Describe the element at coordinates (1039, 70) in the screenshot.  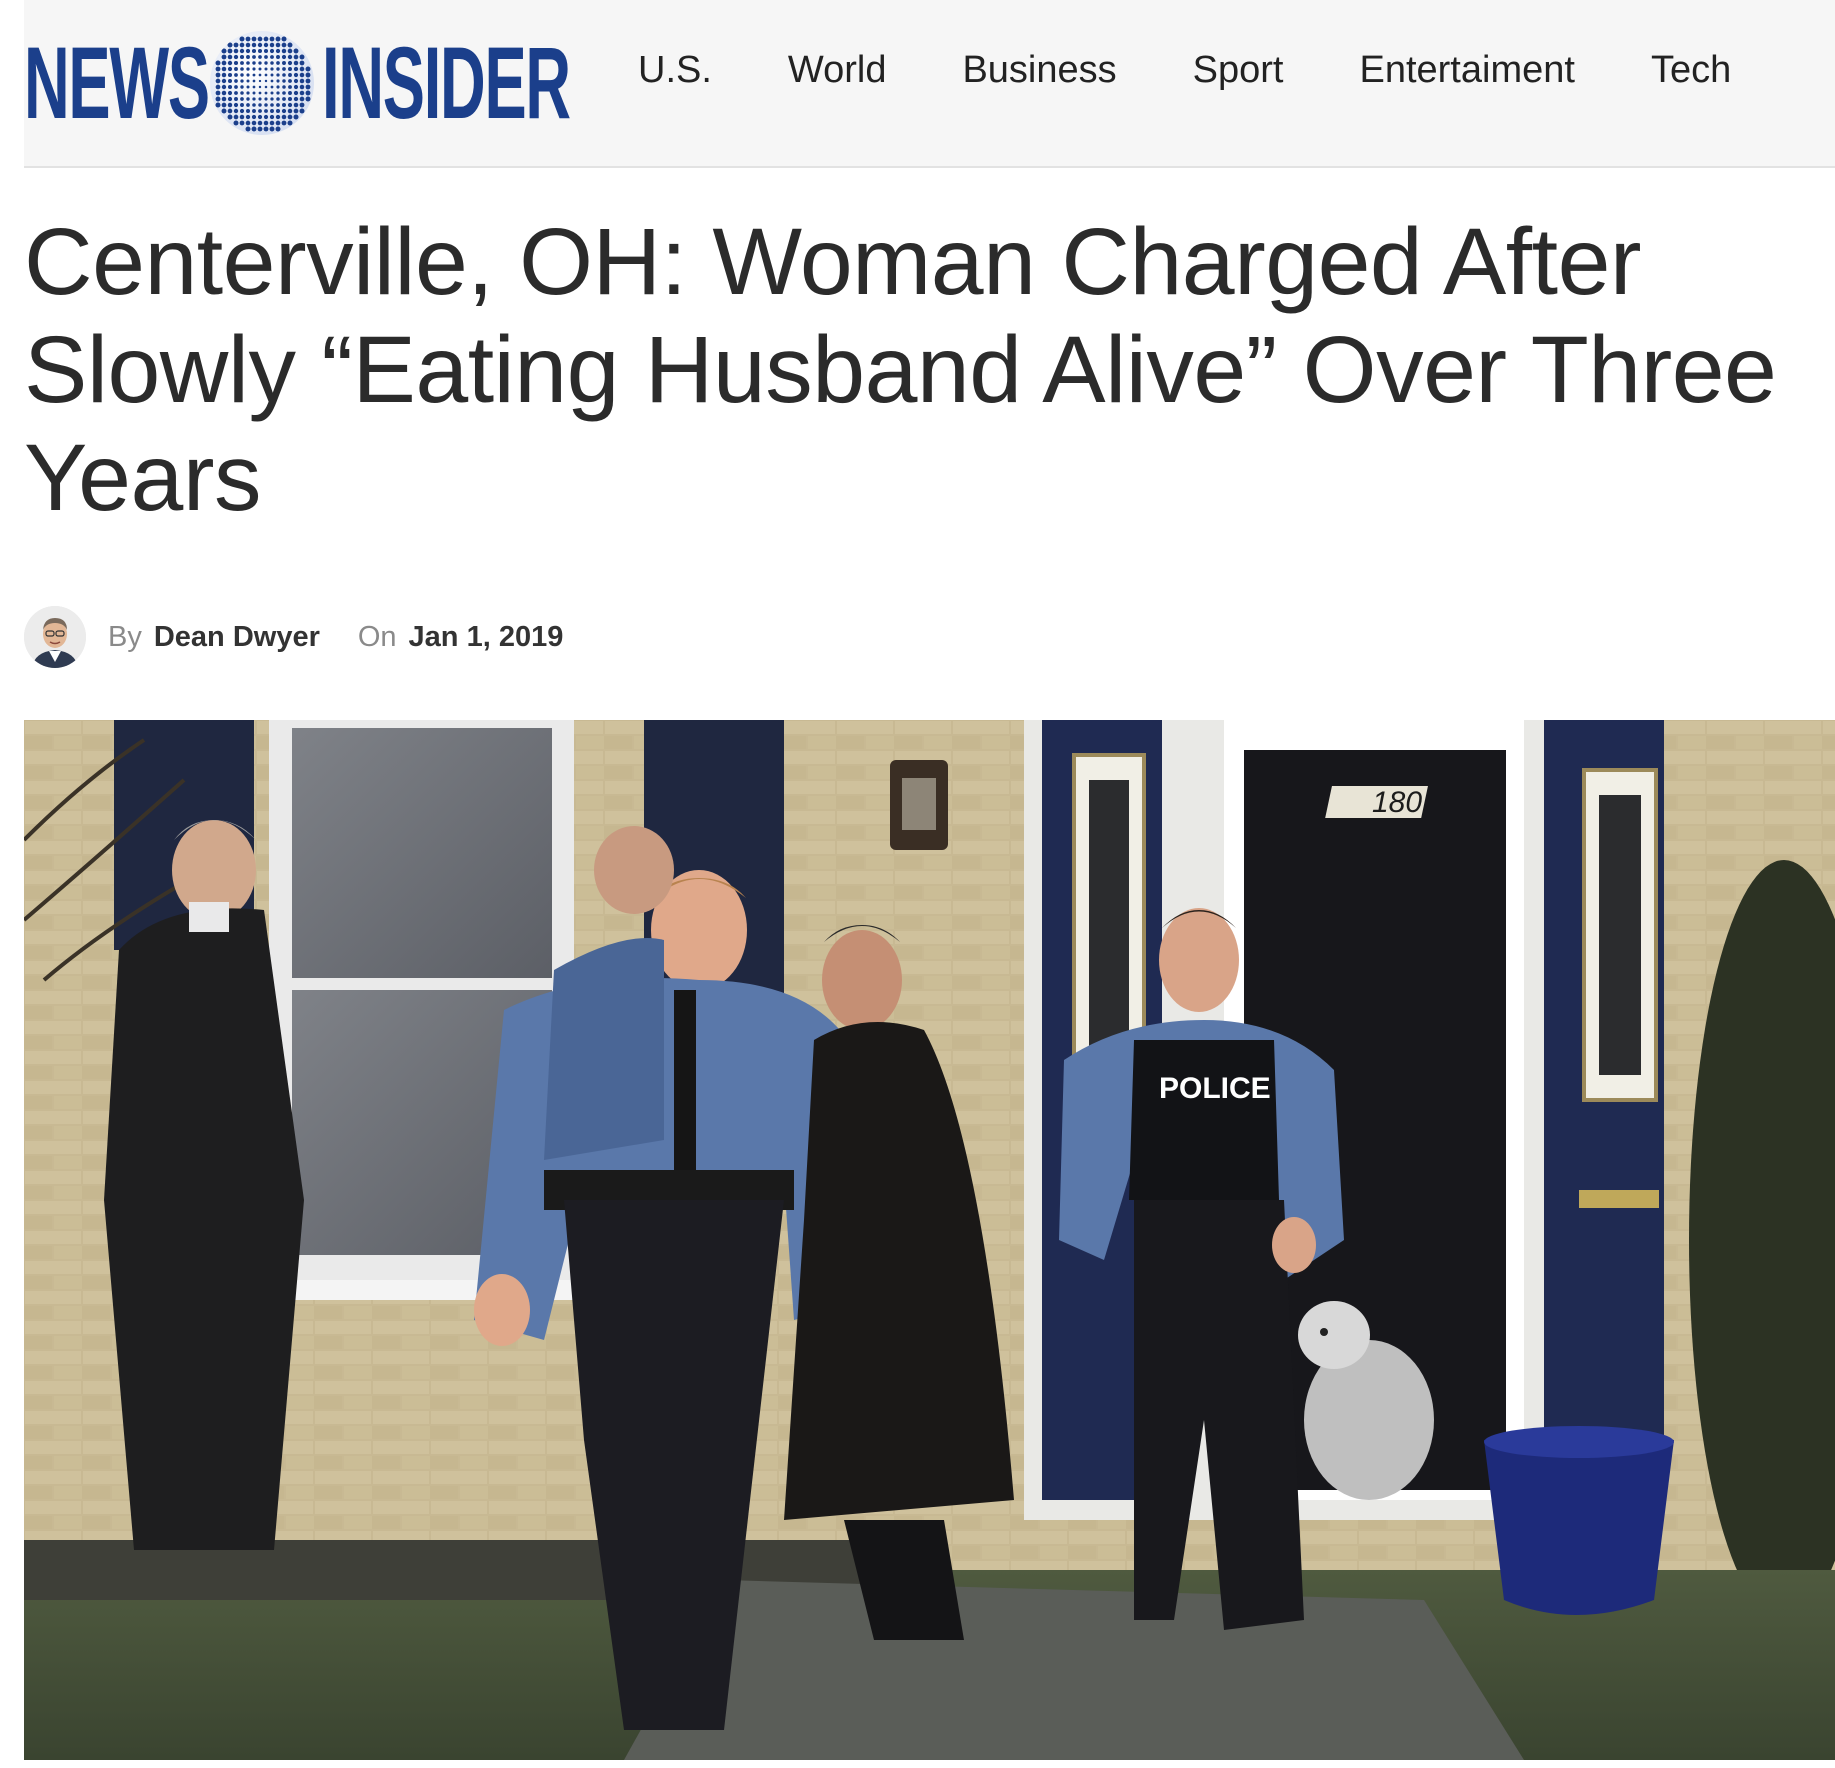
I see `nav-item-business: Business` at that location.